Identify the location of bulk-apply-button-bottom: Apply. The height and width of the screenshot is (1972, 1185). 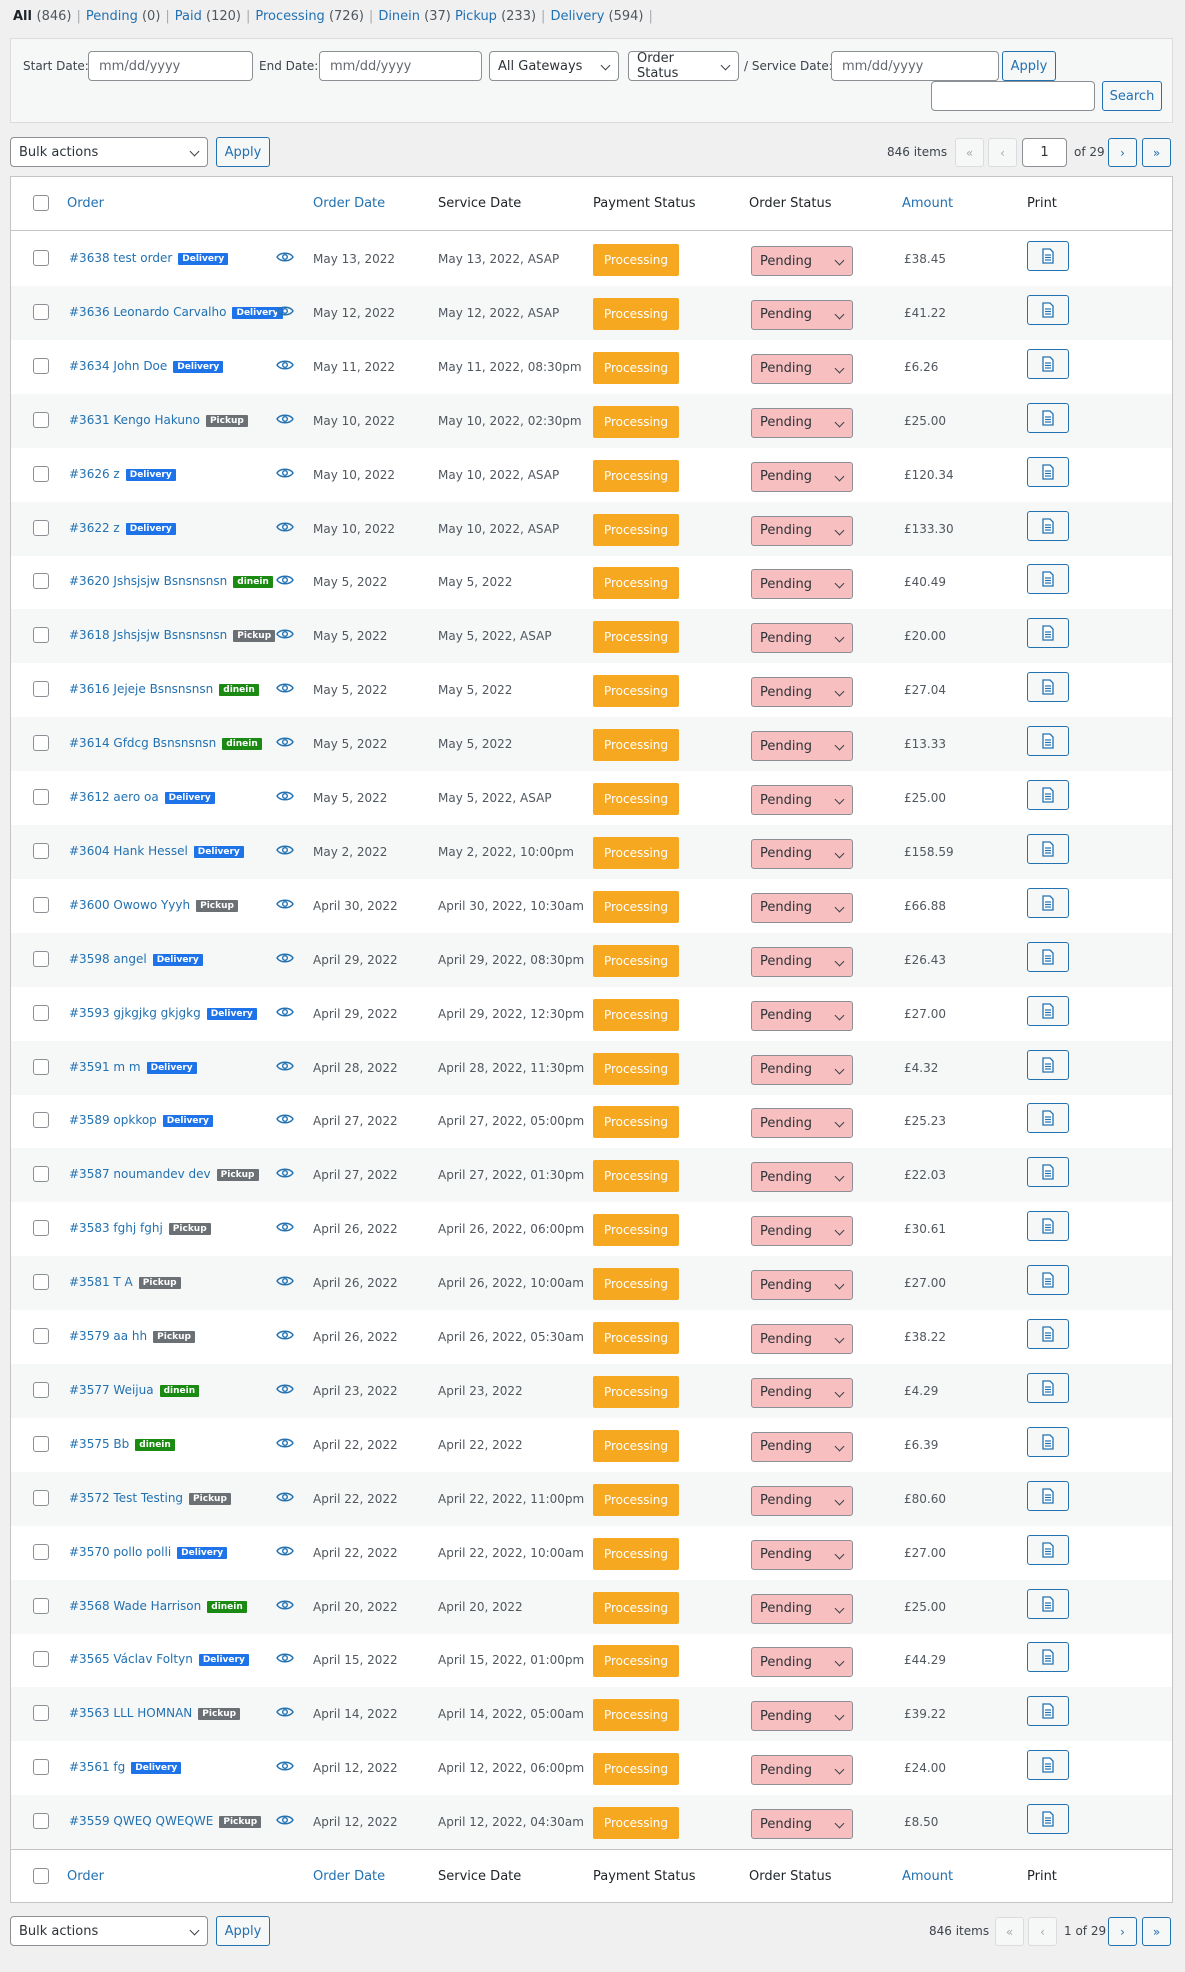
(243, 1931).